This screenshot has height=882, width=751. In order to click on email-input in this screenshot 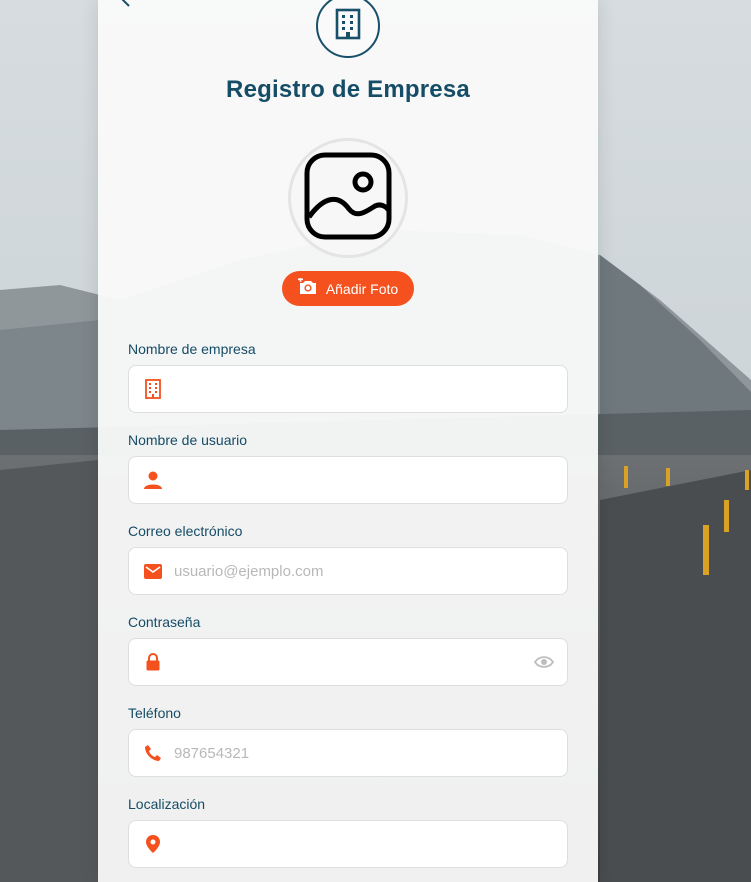, I will do `click(370, 571)`.